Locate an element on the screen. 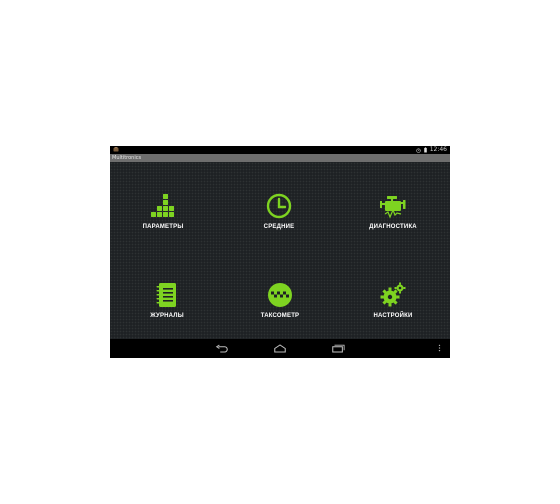  tile-label: ТАКСОМЕТР is located at coordinates (280, 316).